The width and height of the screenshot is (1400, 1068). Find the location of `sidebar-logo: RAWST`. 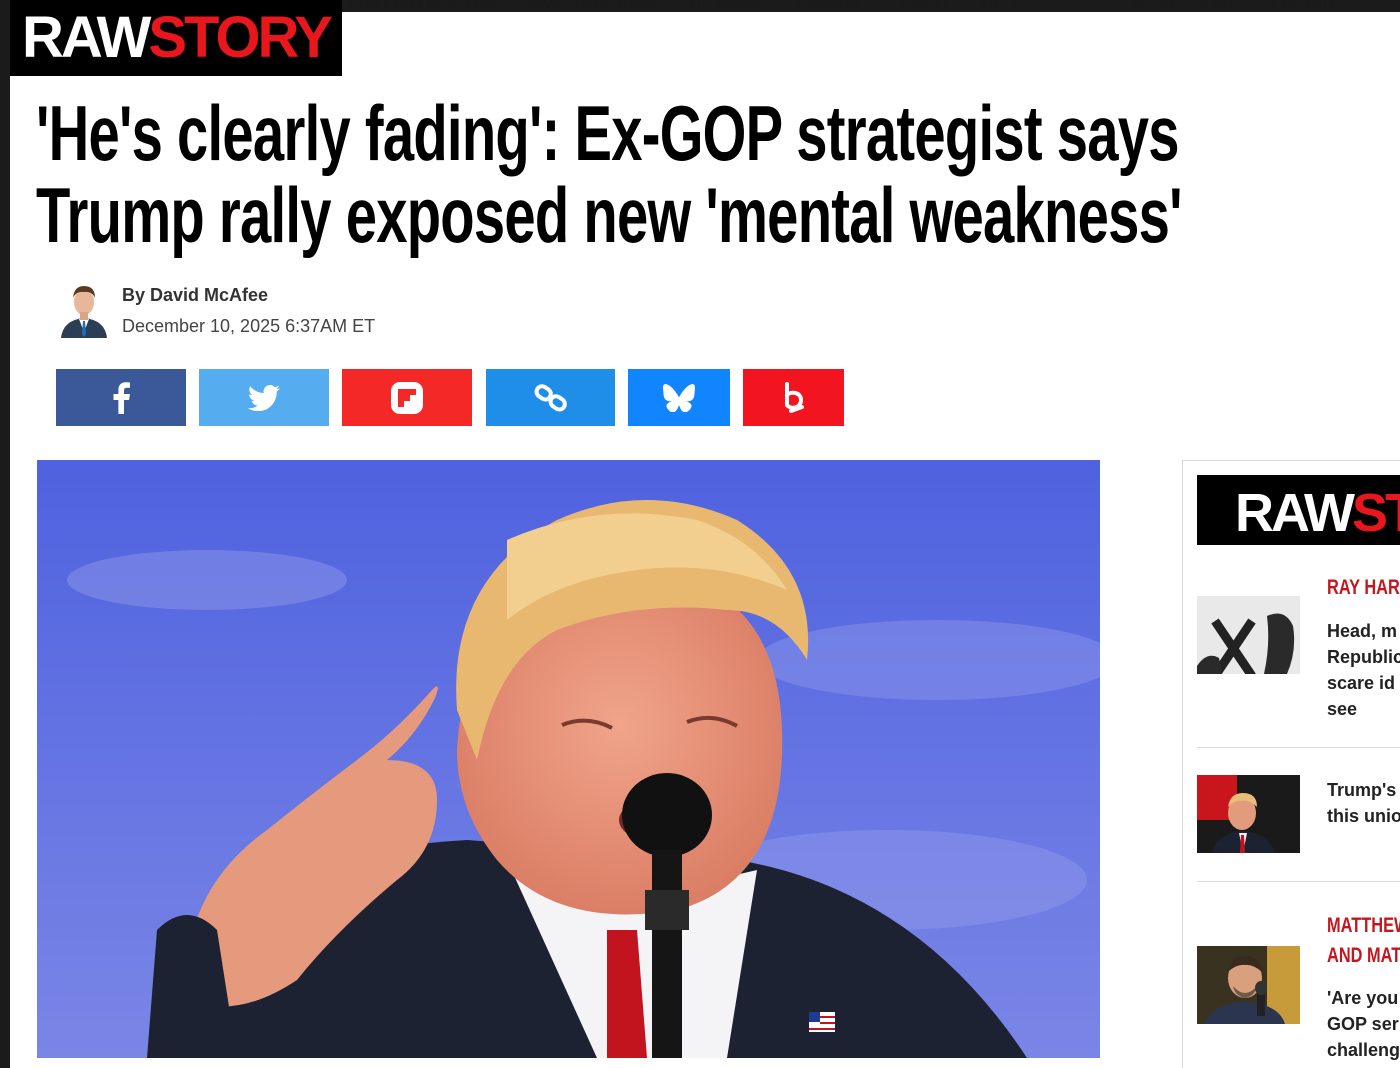

sidebar-logo: RAWST is located at coordinates (1298, 510).